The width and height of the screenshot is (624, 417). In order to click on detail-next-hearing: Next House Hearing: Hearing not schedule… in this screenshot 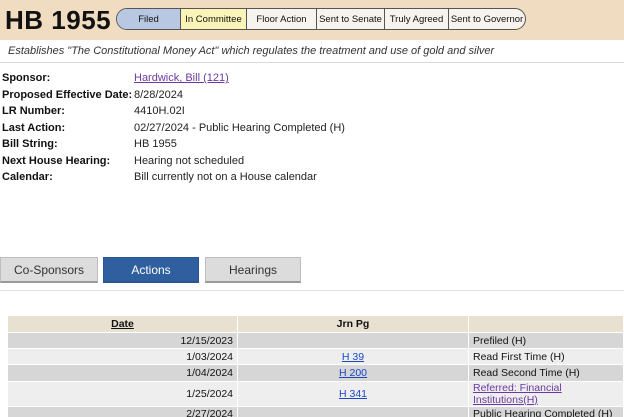, I will do `click(173, 161)`.